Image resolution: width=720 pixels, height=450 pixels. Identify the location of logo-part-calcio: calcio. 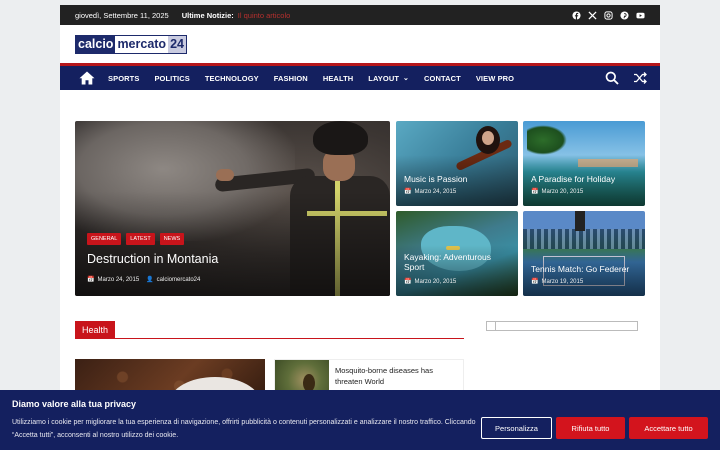
(96, 44).